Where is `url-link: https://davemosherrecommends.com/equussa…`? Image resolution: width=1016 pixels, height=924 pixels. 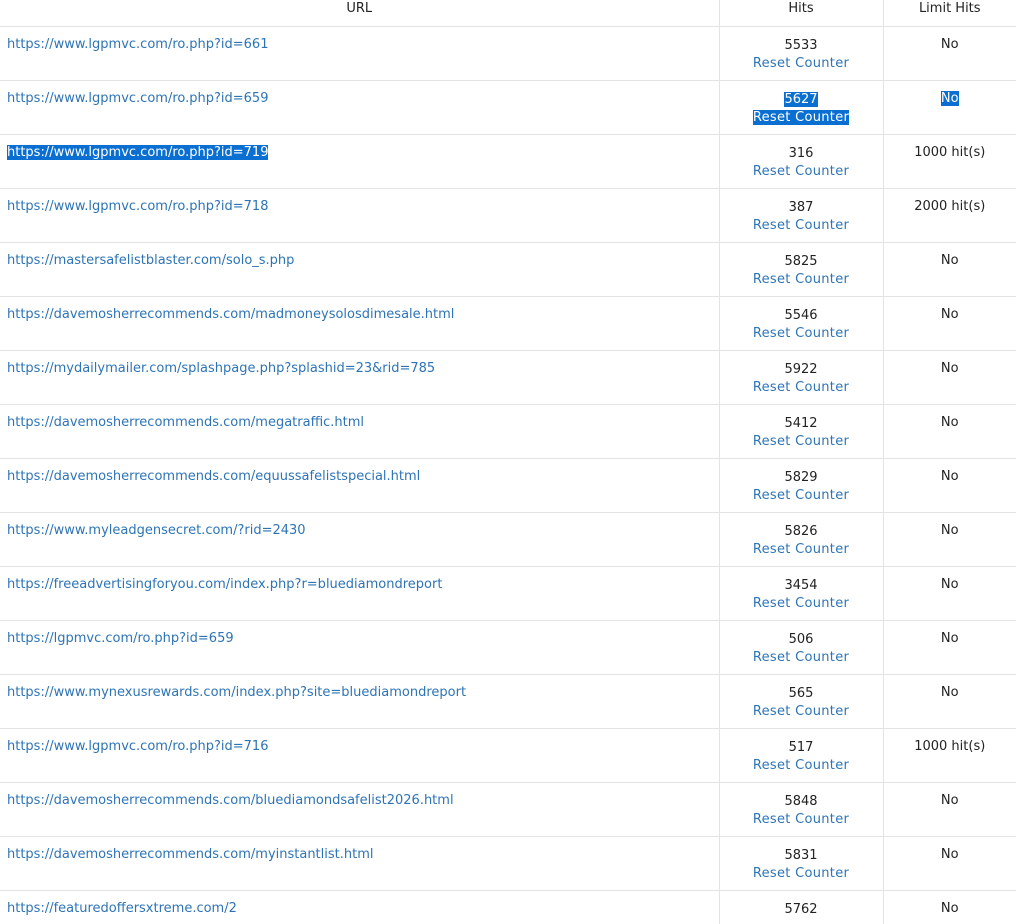
url-link: https://davemosherrecommends.com/equussa… is located at coordinates (213, 476).